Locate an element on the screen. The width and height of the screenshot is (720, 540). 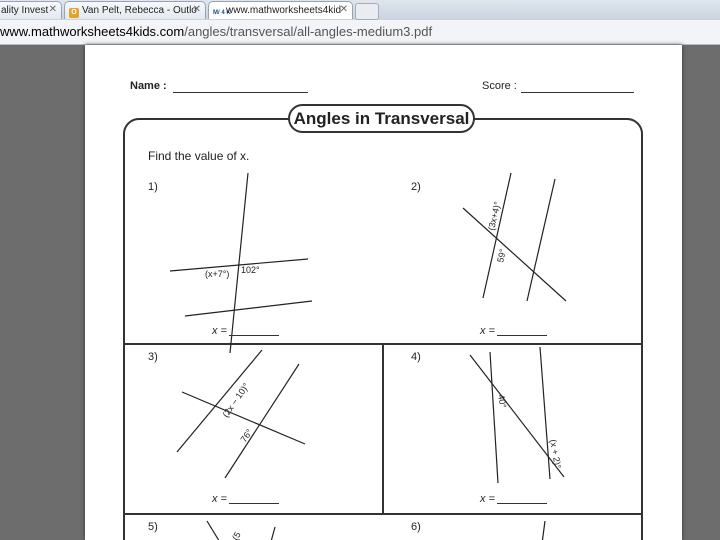
problem-number: 6) is located at coordinates (416, 527).